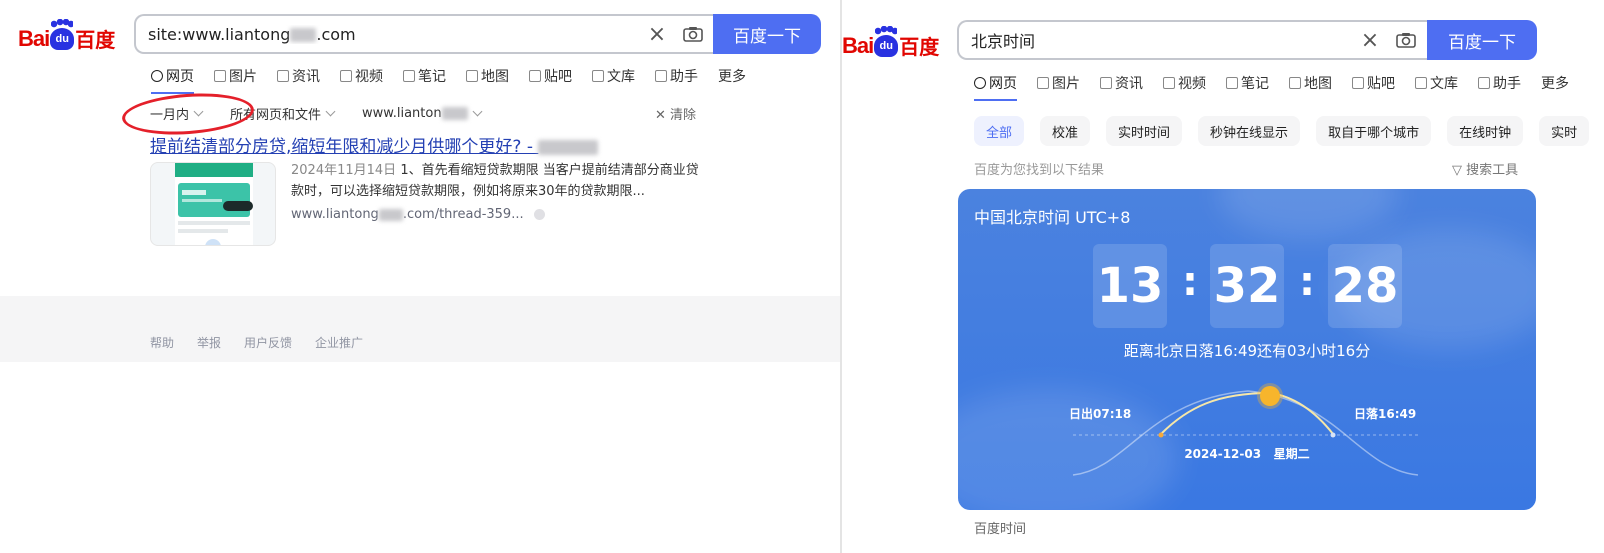 The width and height of the screenshot is (1604, 553). What do you see at coordinates (409, 76) in the screenshot?
I see `note-icon` at bounding box center [409, 76].